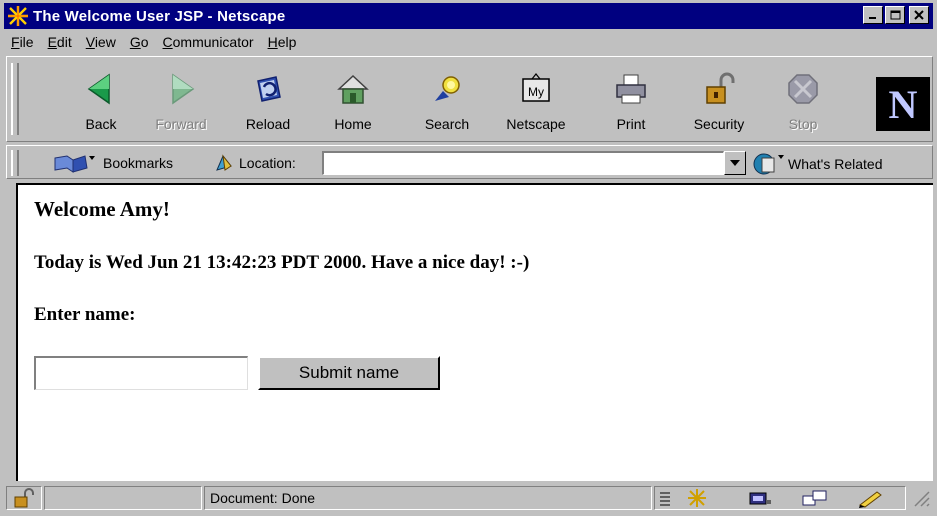 This screenshot has width=937, height=516. I want to click on title-bar: The Welcome User JSP - Netscape, so click(468, 16).